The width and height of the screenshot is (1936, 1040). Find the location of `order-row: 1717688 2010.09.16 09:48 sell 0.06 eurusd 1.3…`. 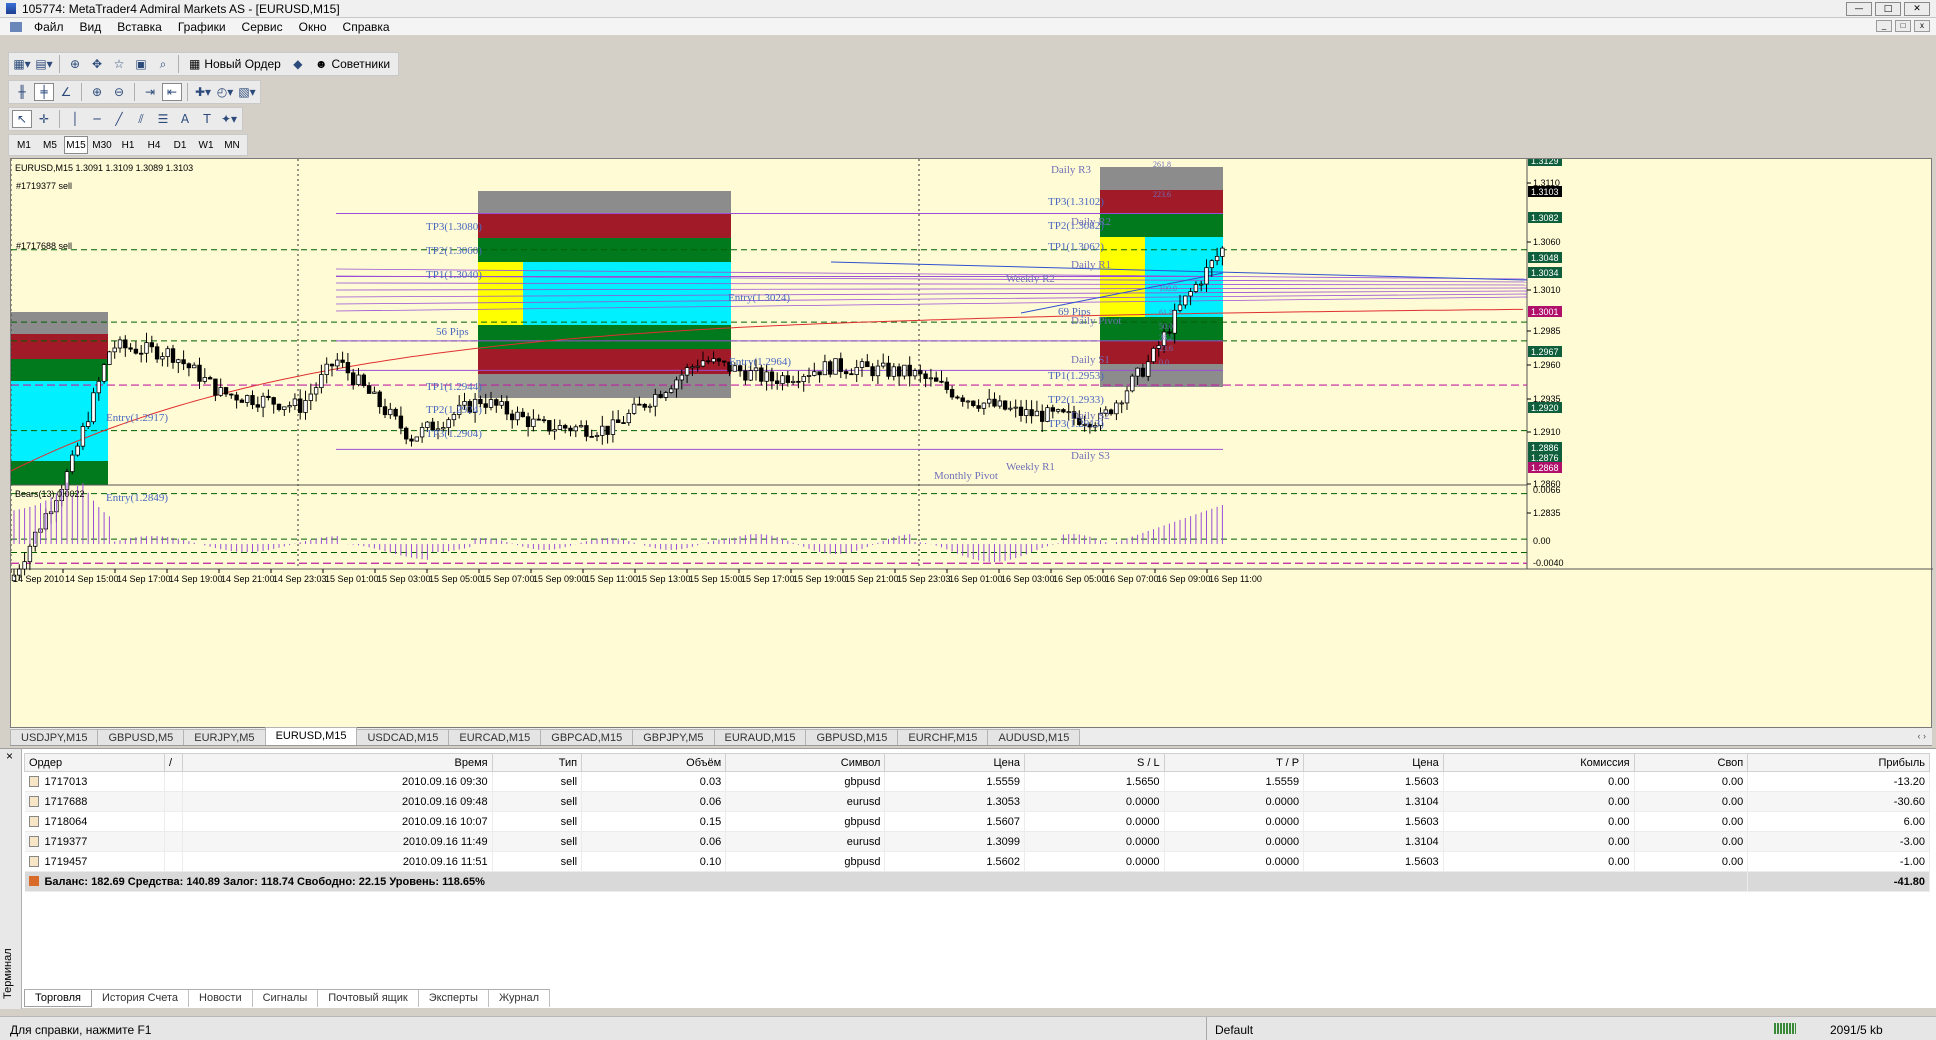

order-row: 1717688 2010.09.16 09:48 sell 0.06 eurusd 1.3… is located at coordinates (977, 801).